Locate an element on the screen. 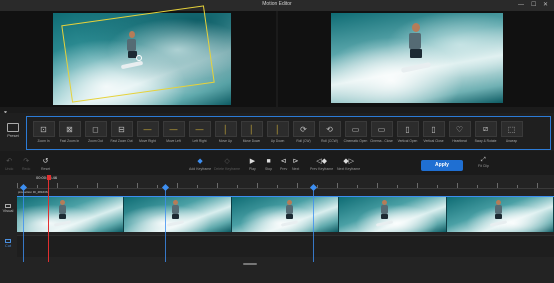  preset-item: — Move Right is located at coordinates (147, 133).